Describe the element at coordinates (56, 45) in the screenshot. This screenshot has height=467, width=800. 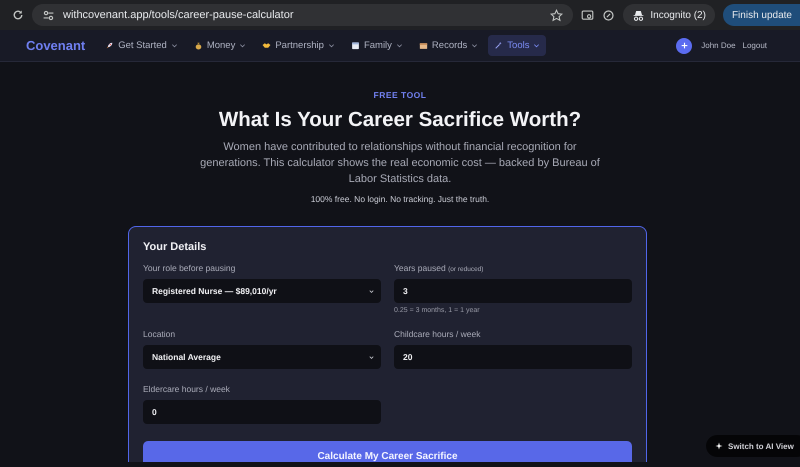
I see `brand-logo: Covenant` at that location.